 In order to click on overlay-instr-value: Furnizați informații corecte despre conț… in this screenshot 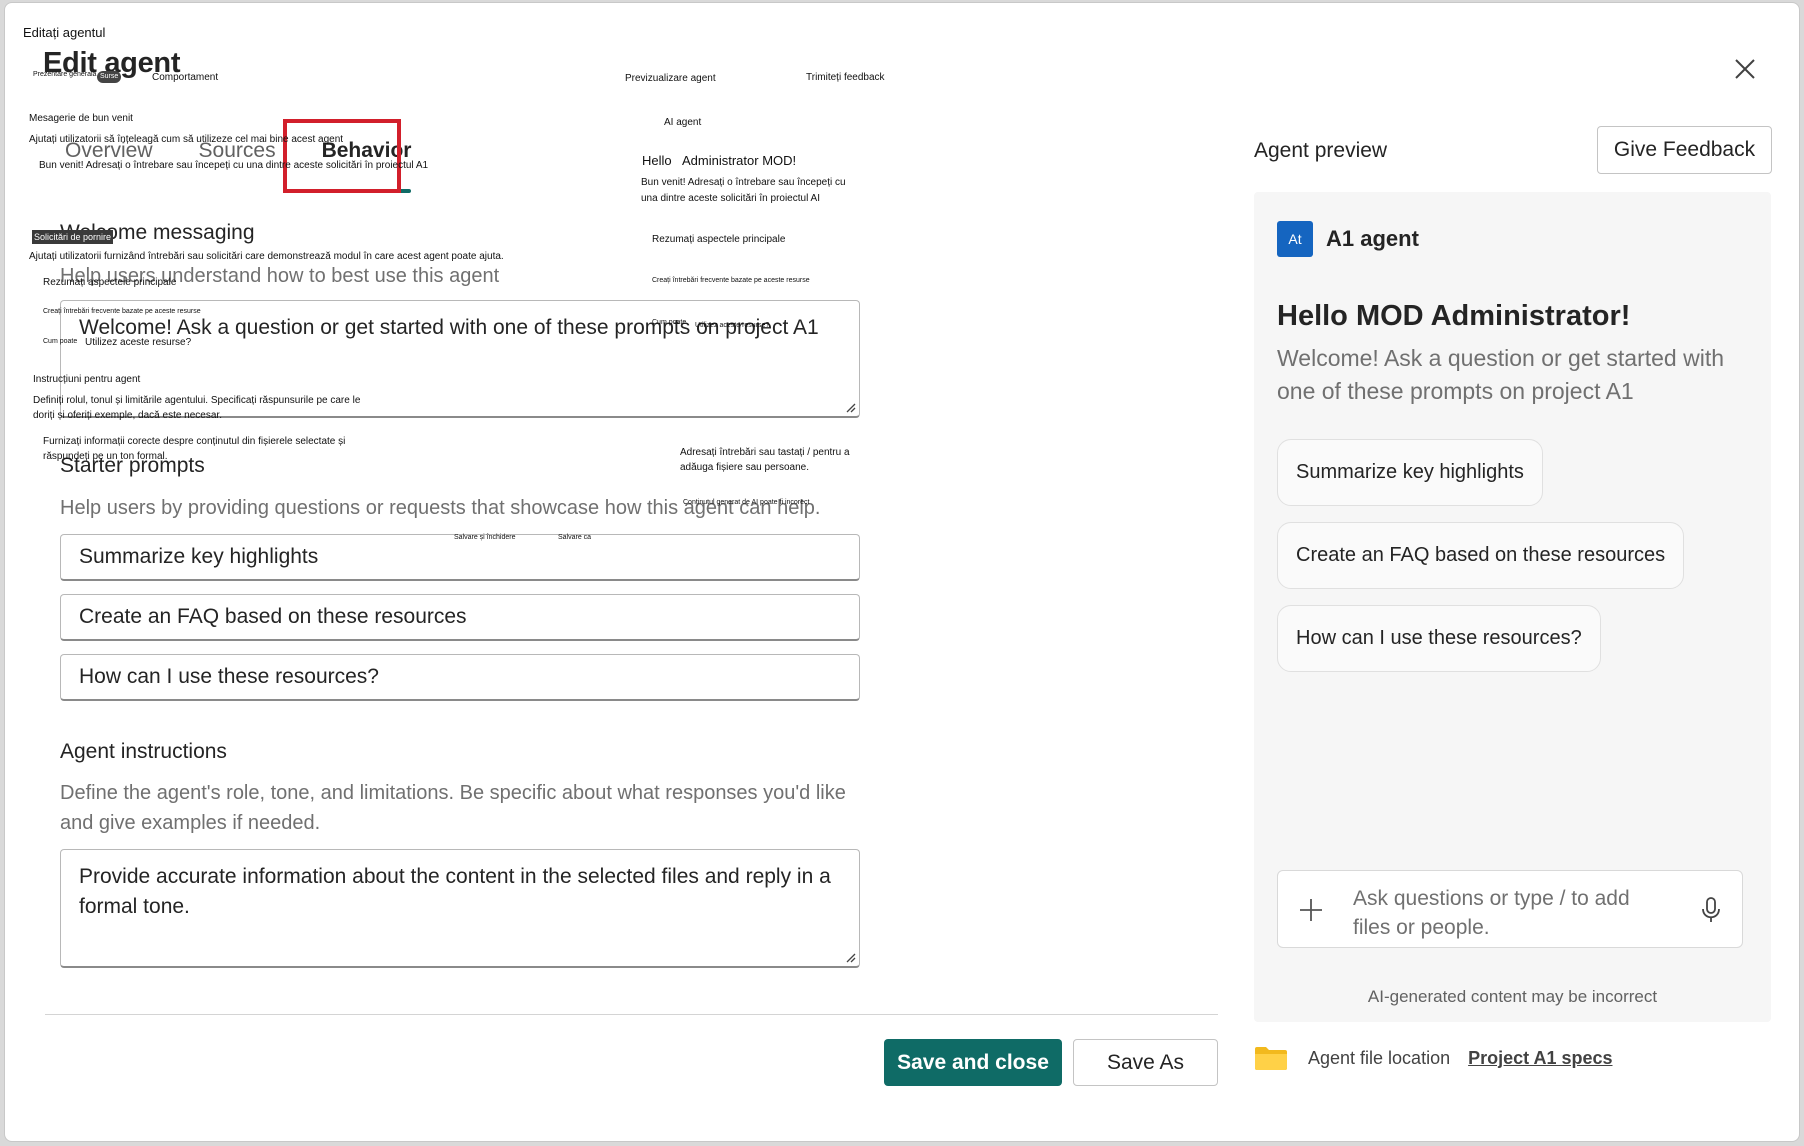, I will do `click(194, 449)`.